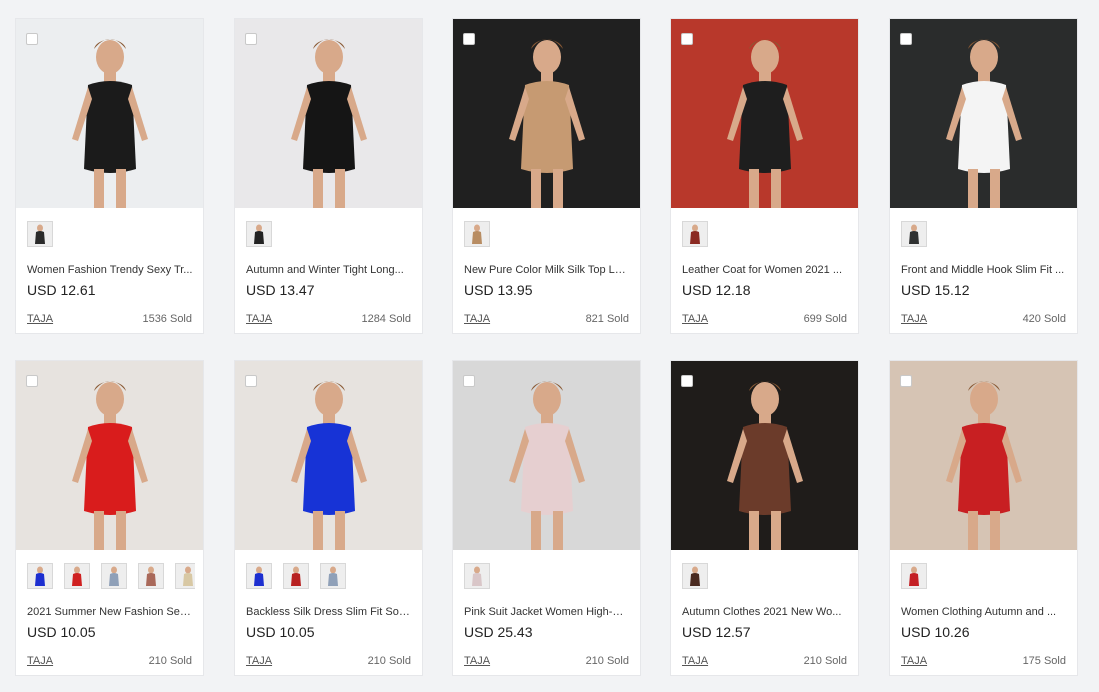 The height and width of the screenshot is (692, 1099). Describe the element at coordinates (280, 290) in the screenshot. I see `product-price: USD 13.47` at that location.